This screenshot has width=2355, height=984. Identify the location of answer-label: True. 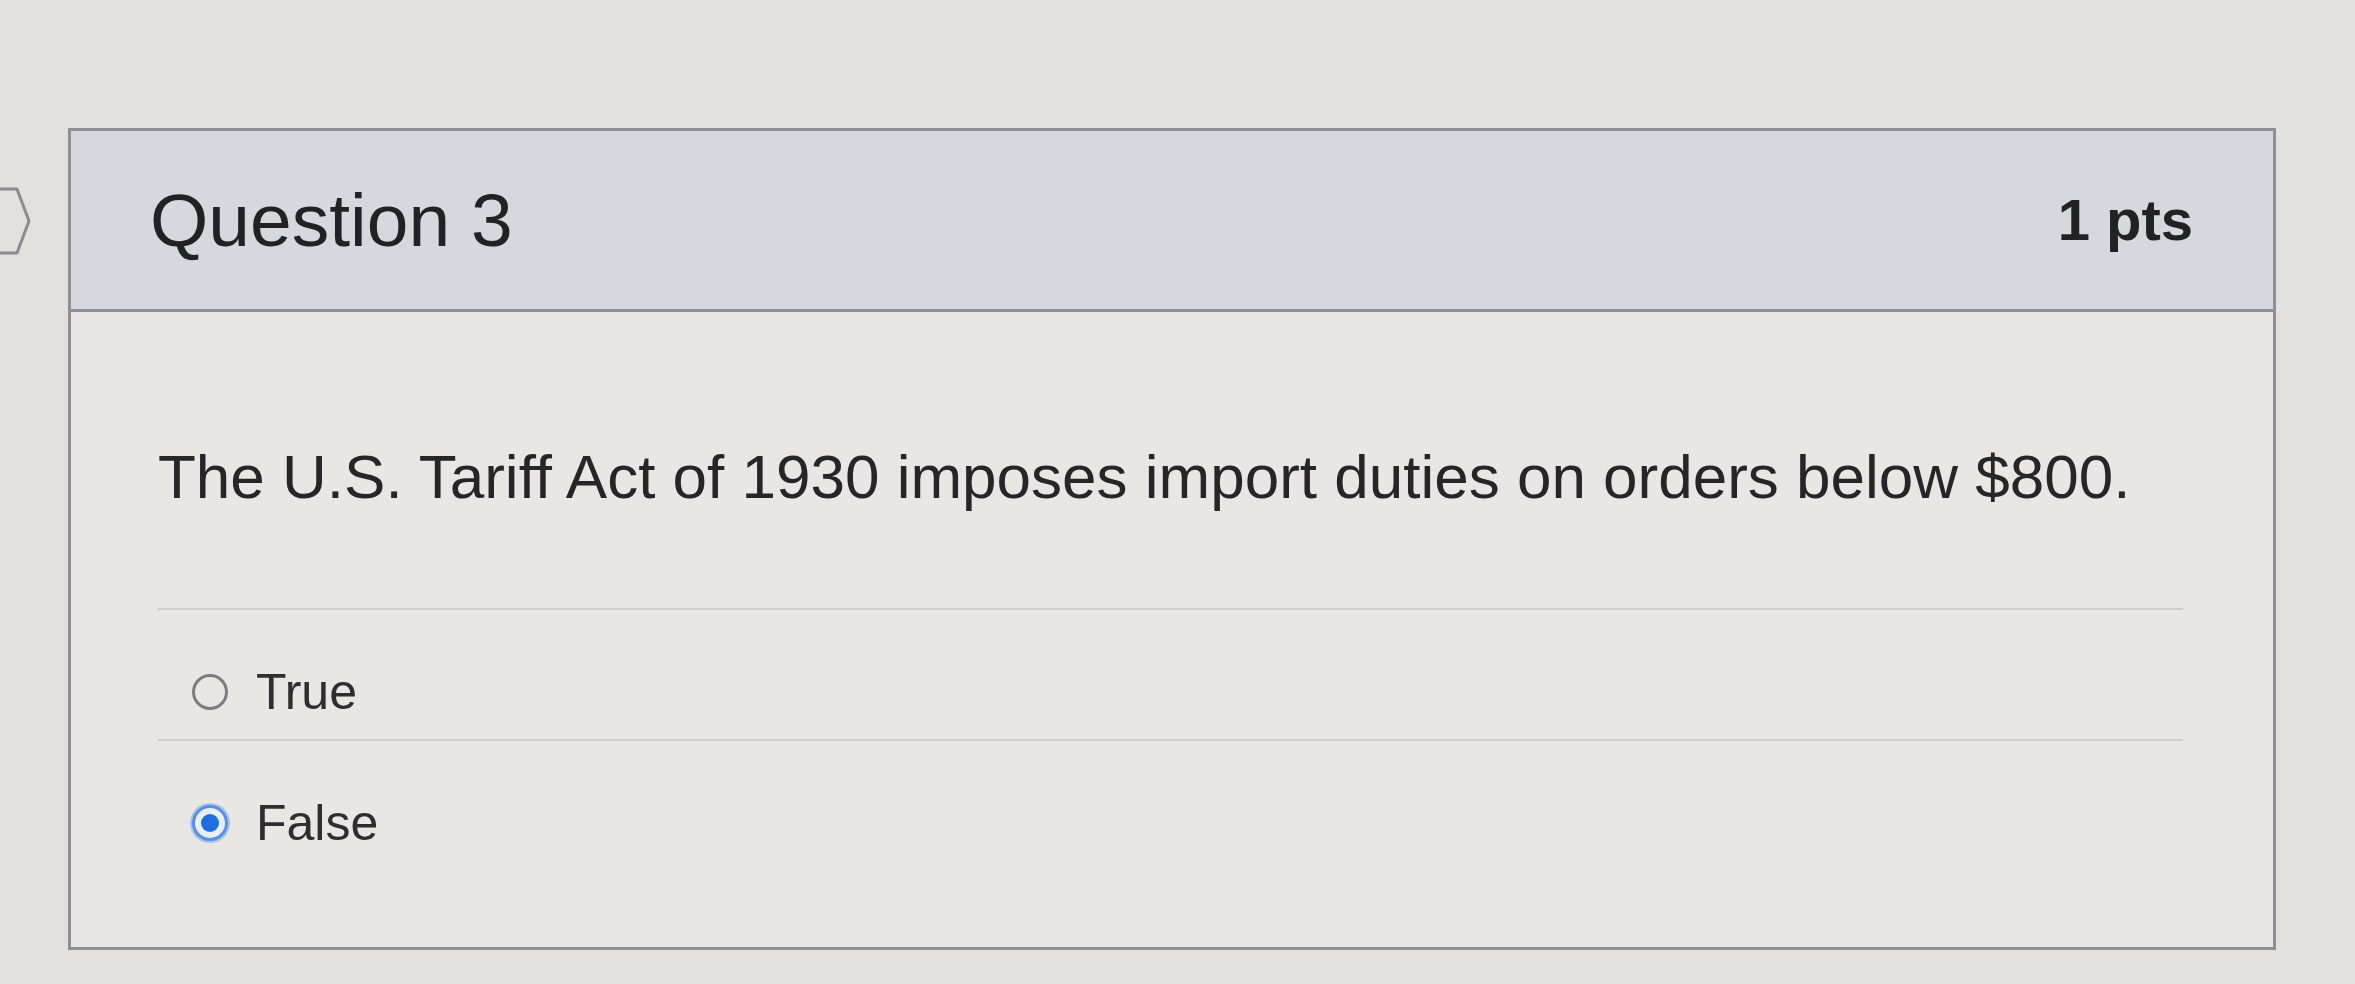
(306, 692).